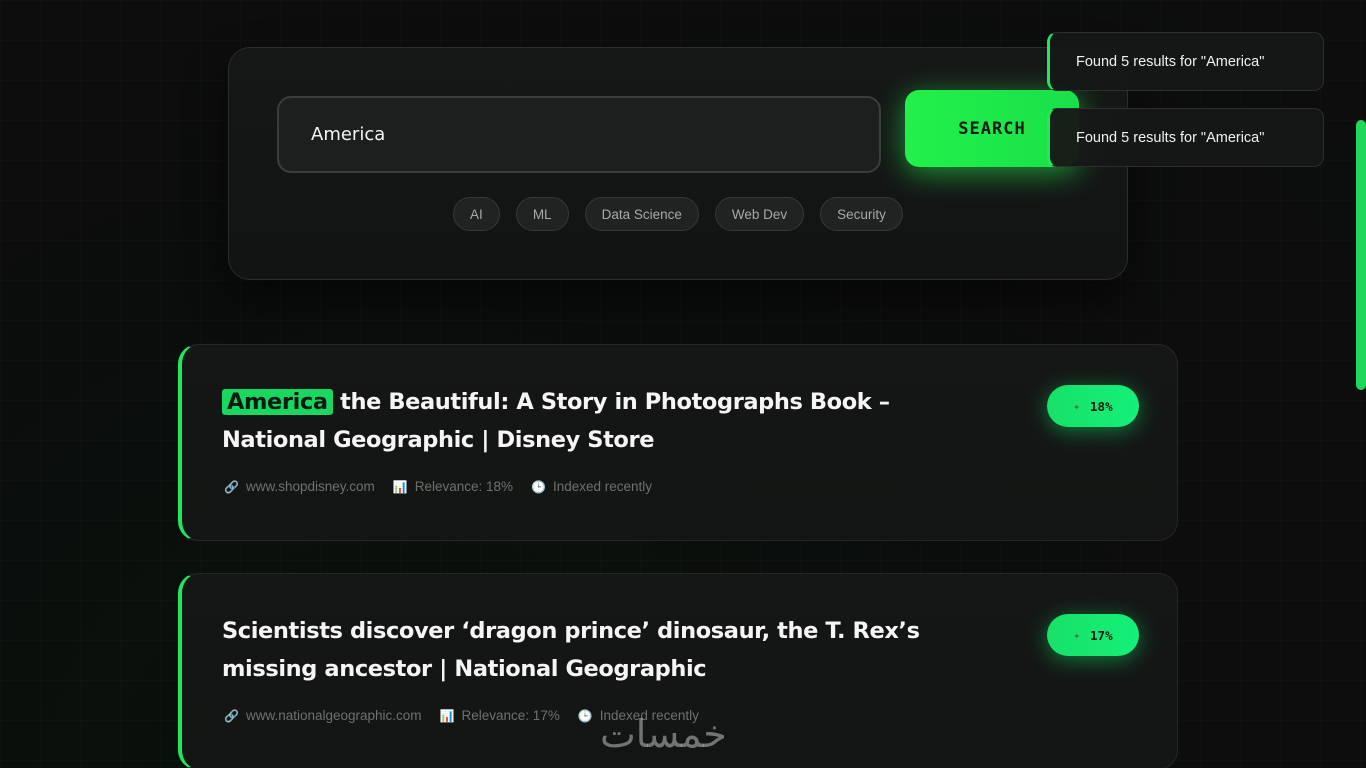 This screenshot has width=1366, height=768. I want to click on result-indexed: 🕒 Indexed recently, so click(591, 486).